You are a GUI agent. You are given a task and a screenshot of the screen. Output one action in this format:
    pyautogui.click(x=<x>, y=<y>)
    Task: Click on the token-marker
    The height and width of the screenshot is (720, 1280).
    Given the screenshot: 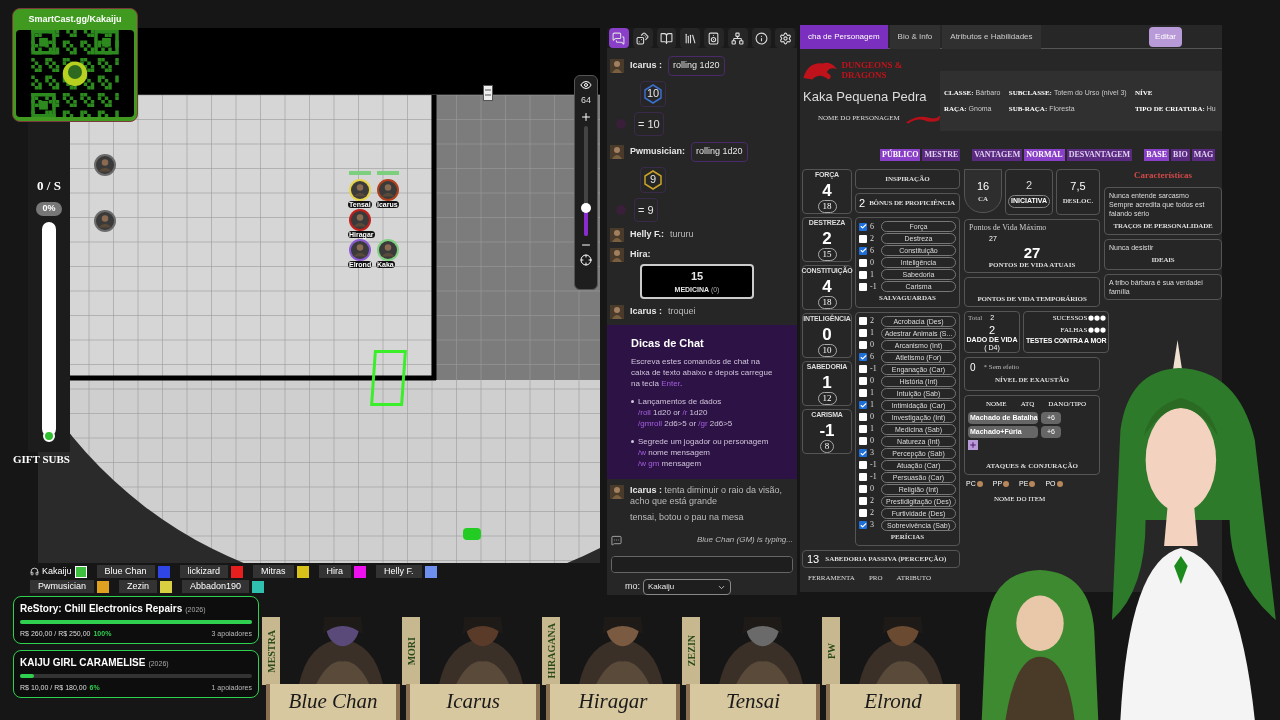 What is the action you would take?
    pyautogui.click(x=472, y=534)
    